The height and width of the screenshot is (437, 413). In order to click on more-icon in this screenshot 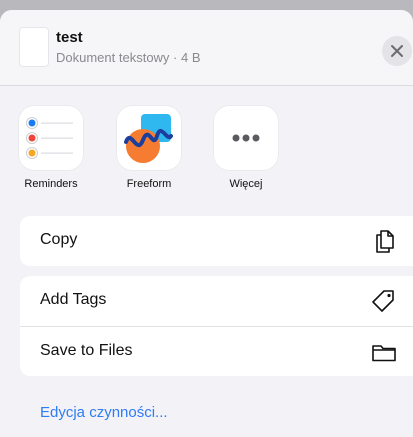, I will do `click(246, 138)`.